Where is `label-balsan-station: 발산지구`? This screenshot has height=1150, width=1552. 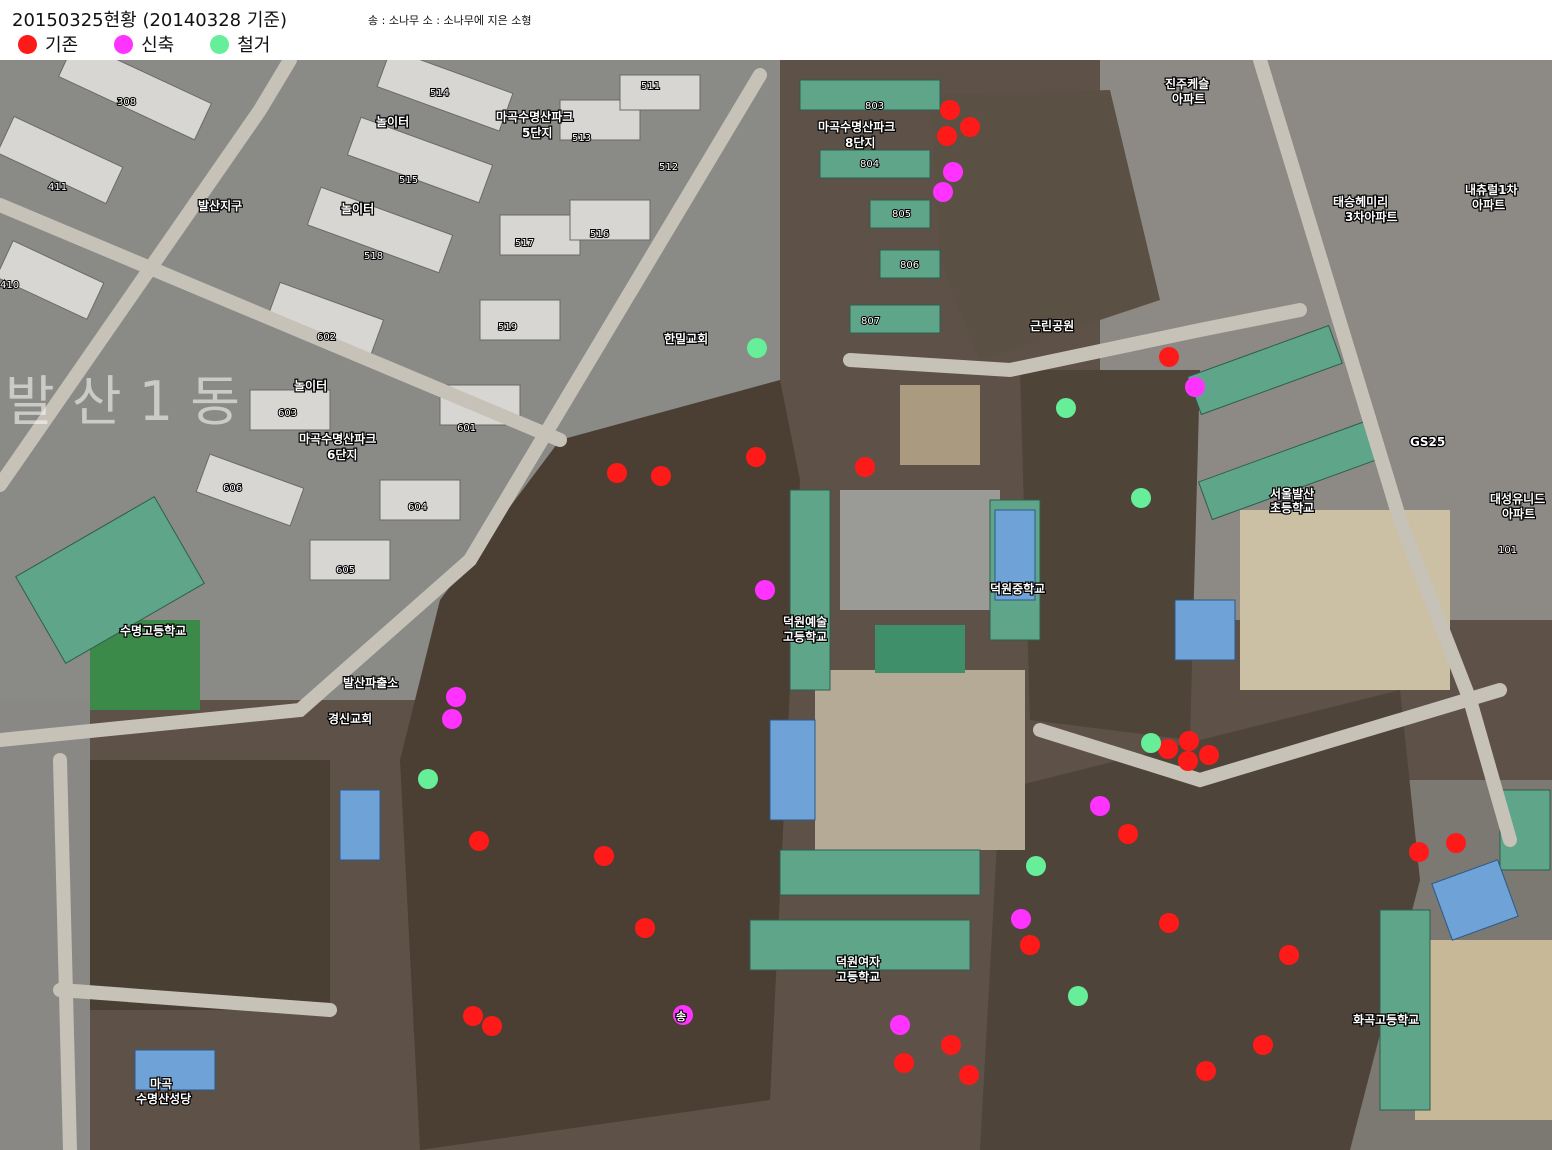
label-balsan-station: 발산지구 is located at coordinates (220, 205).